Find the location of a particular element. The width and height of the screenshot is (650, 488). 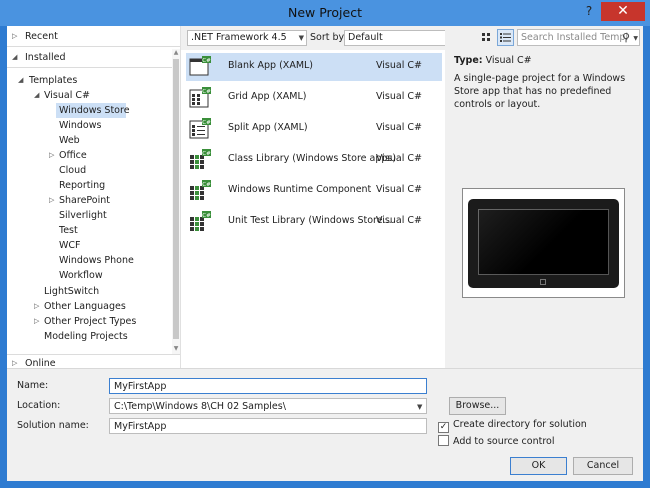

tree-node-label: WCF is located at coordinates (70, 245).